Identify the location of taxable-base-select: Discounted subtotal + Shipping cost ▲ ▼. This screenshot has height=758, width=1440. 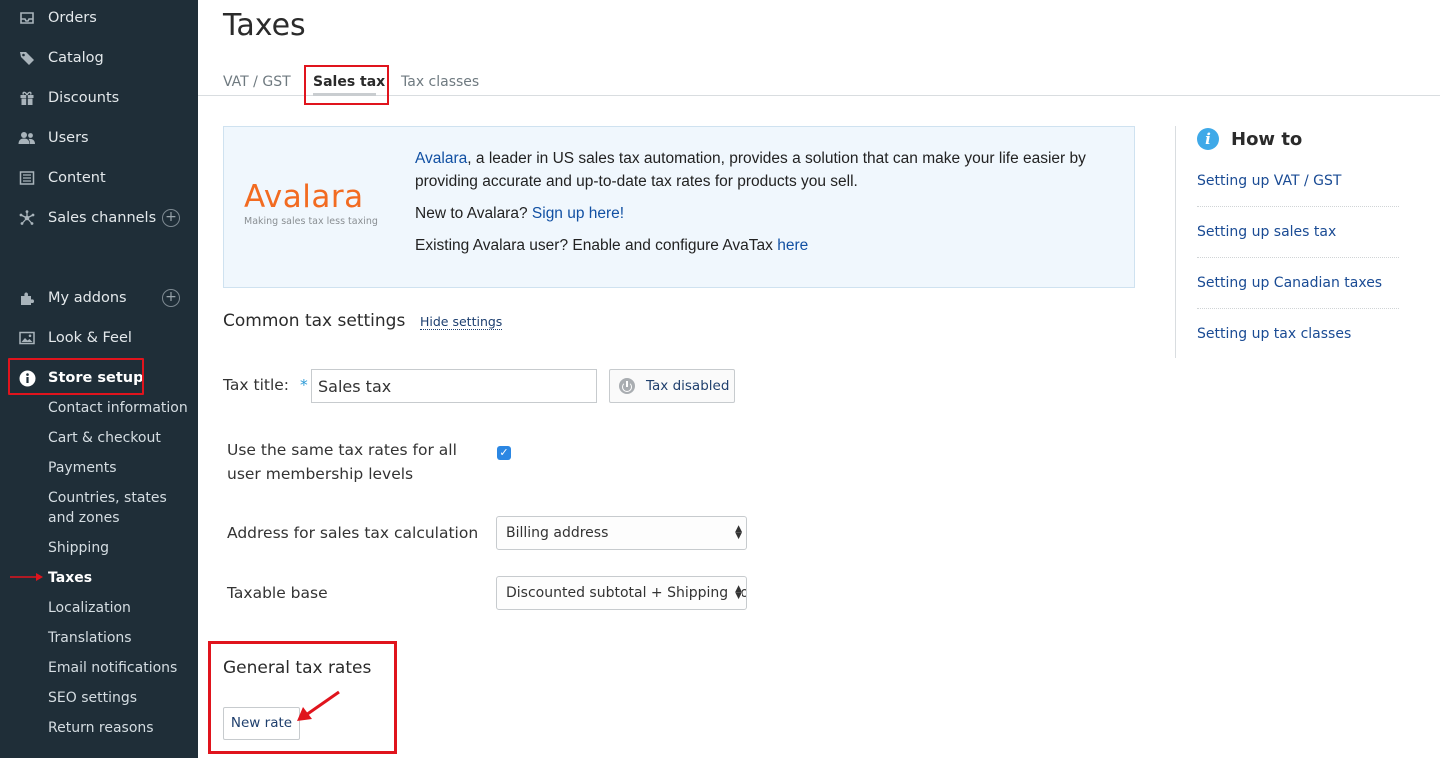
(621, 593).